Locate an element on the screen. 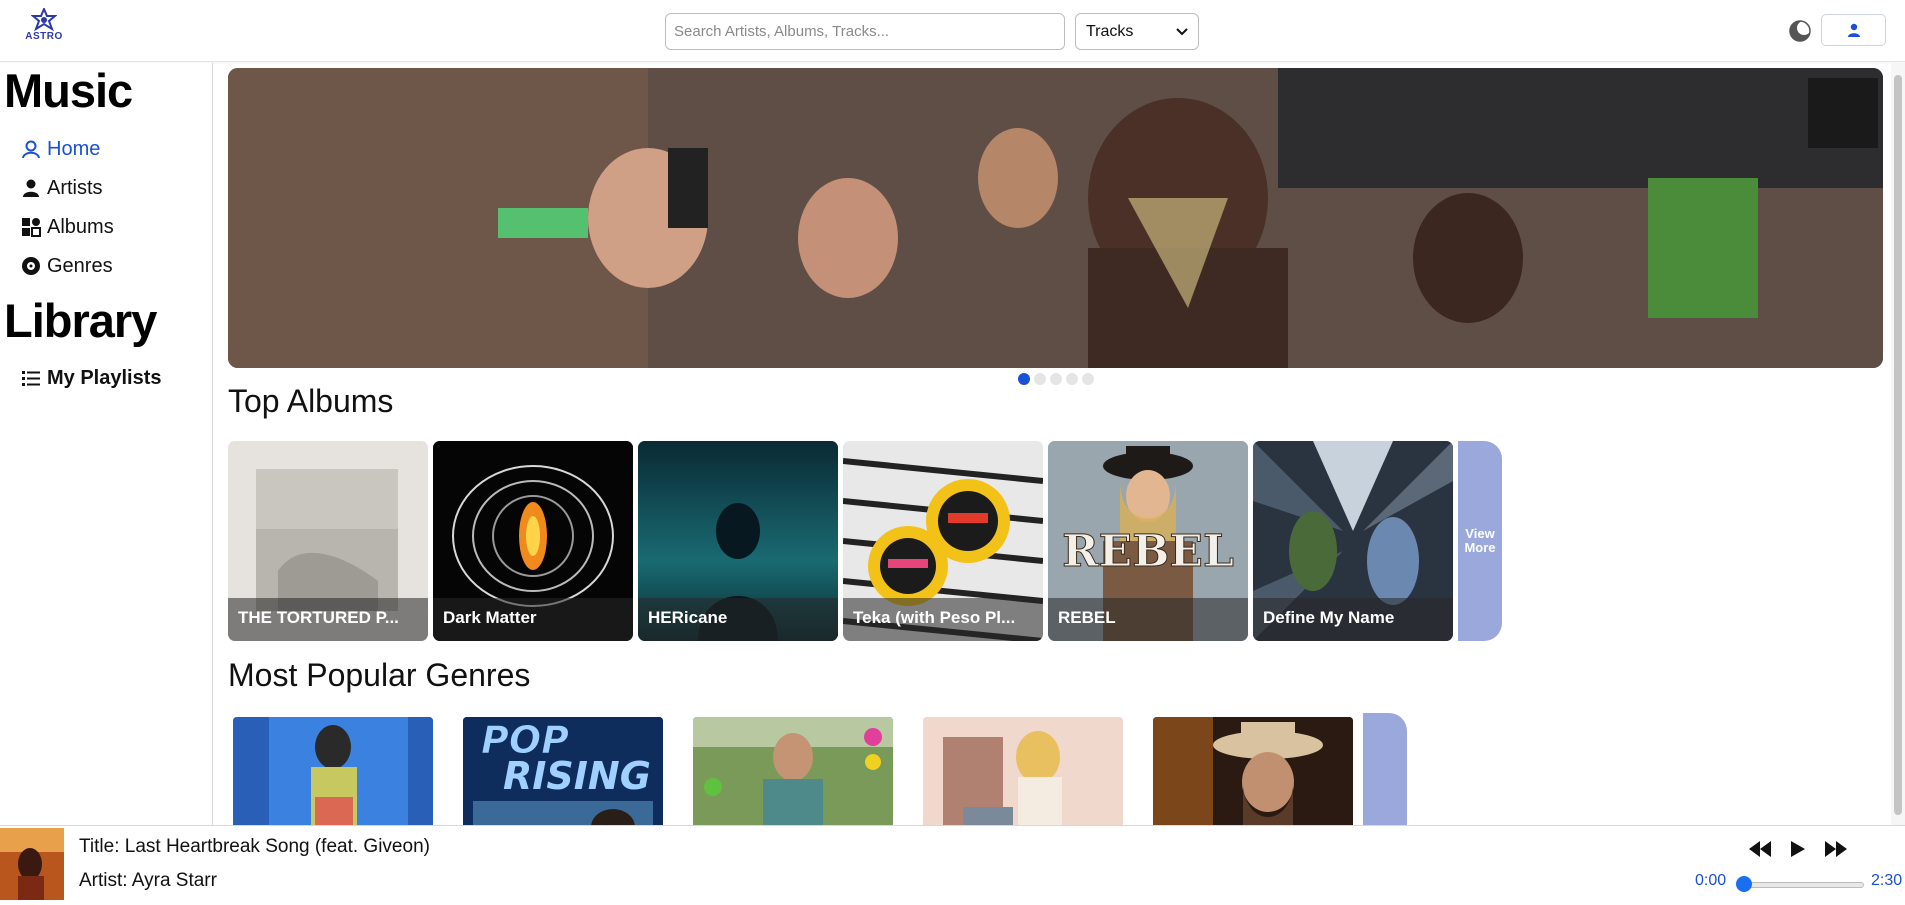  sidebar-item-label: Artists is located at coordinates (75, 187).